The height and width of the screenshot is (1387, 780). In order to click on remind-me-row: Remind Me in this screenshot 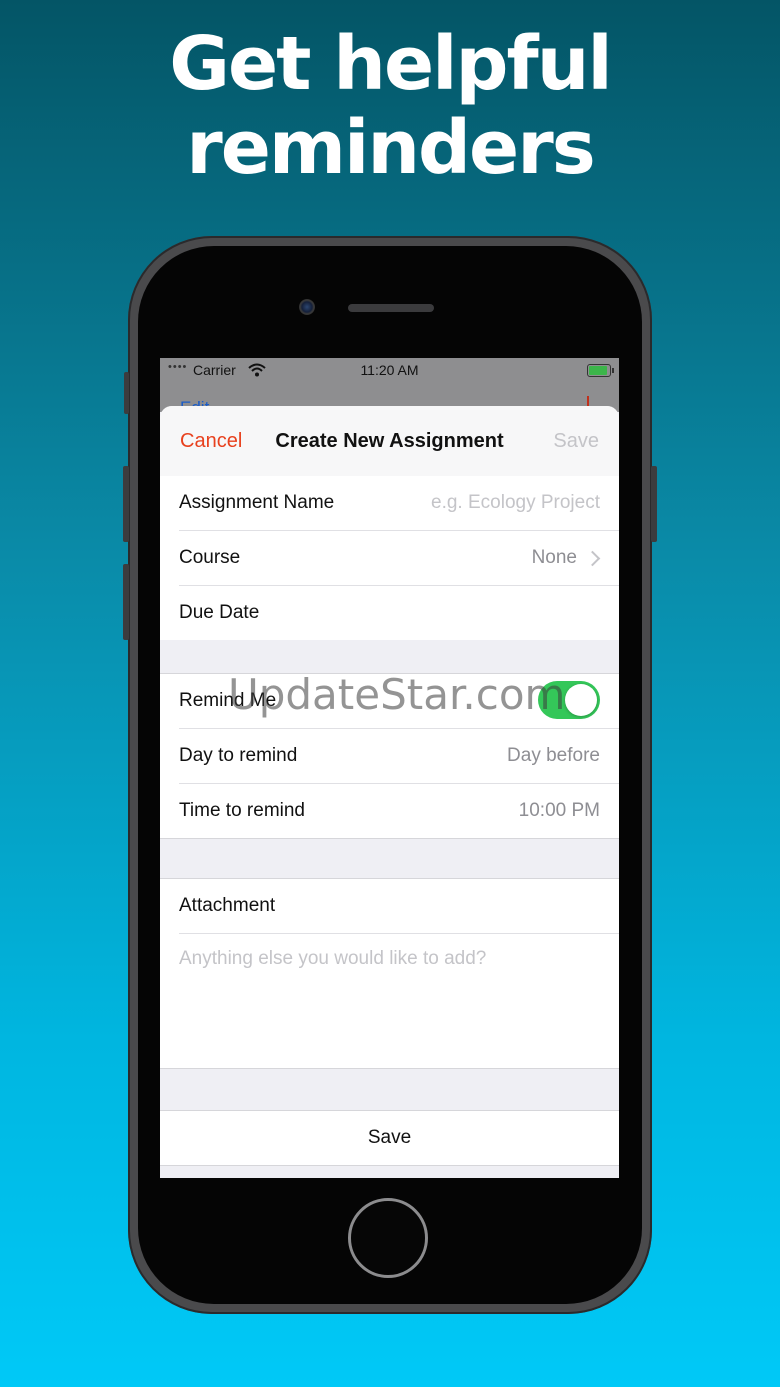, I will do `click(399, 701)`.